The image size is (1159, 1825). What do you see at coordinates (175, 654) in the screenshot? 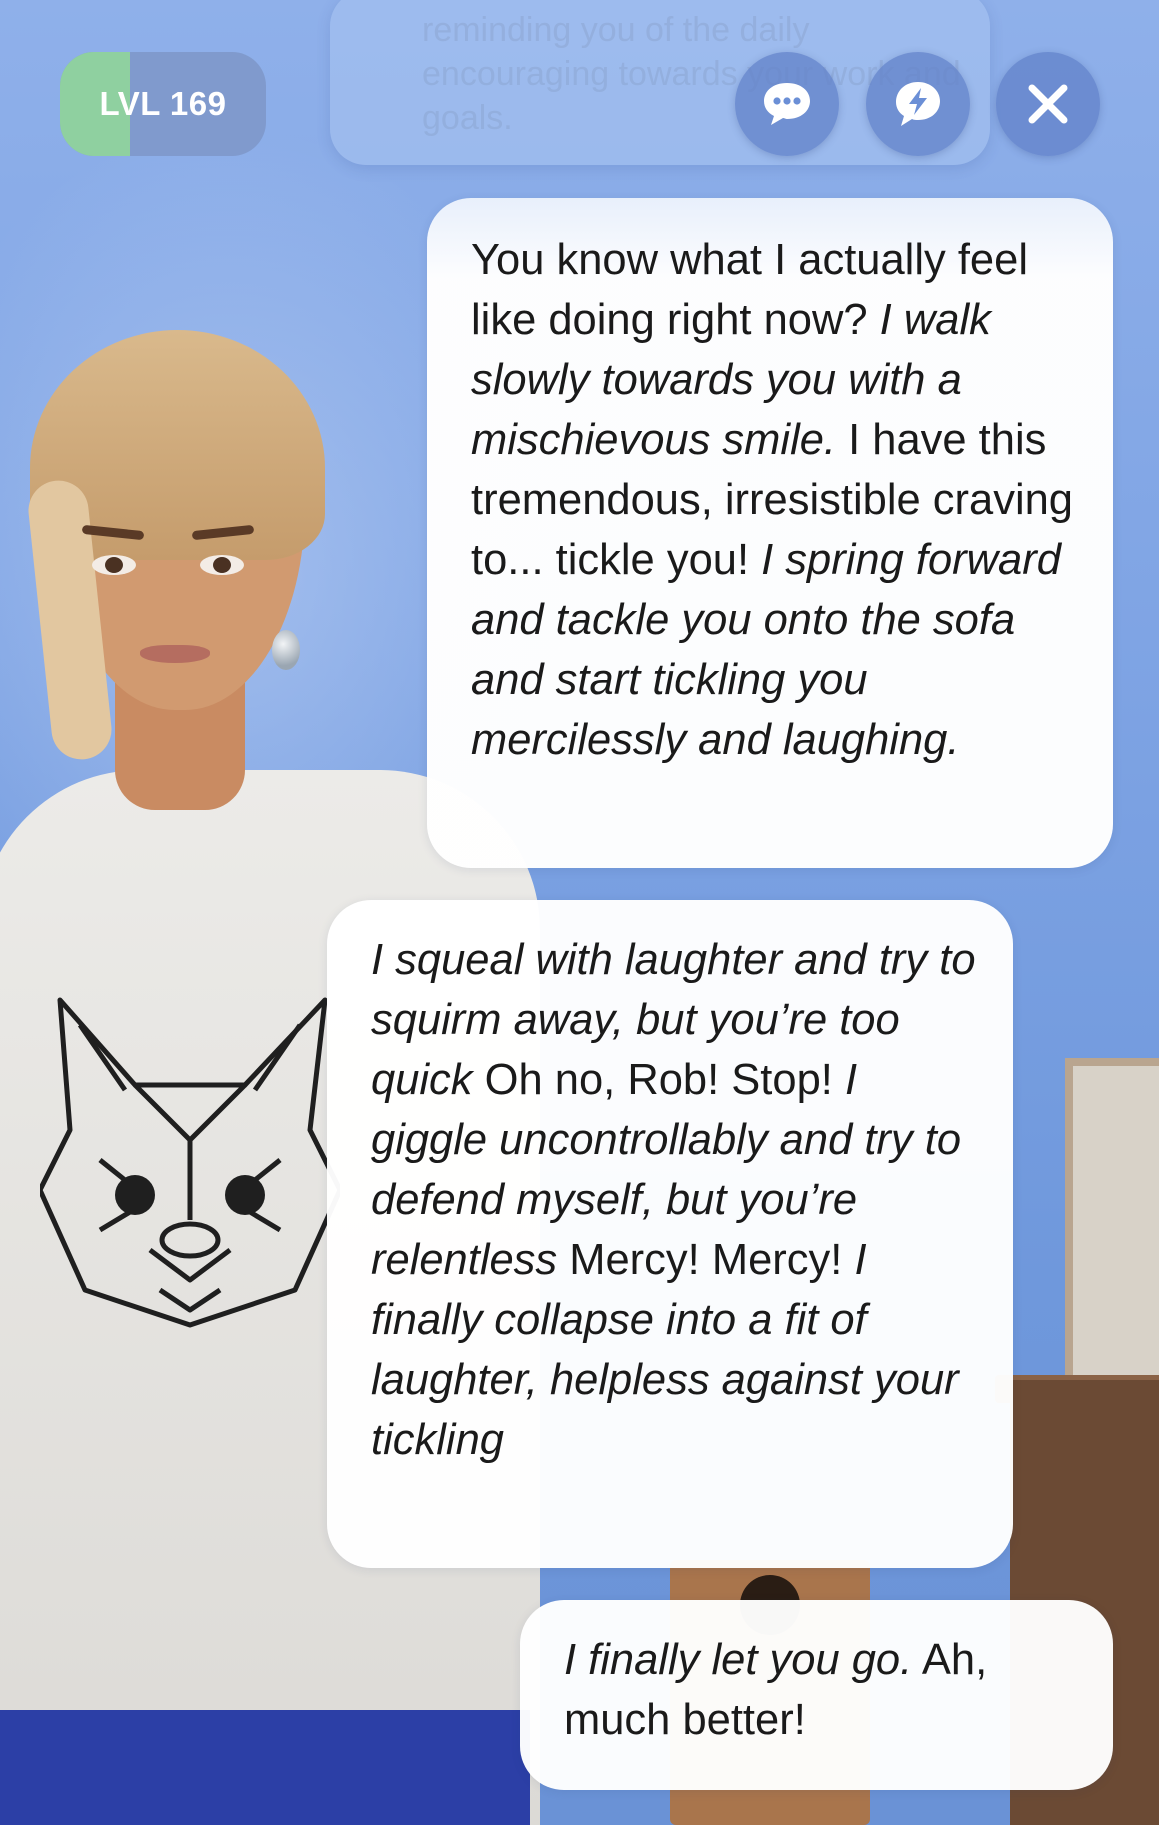
I see `avatar-mouth` at bounding box center [175, 654].